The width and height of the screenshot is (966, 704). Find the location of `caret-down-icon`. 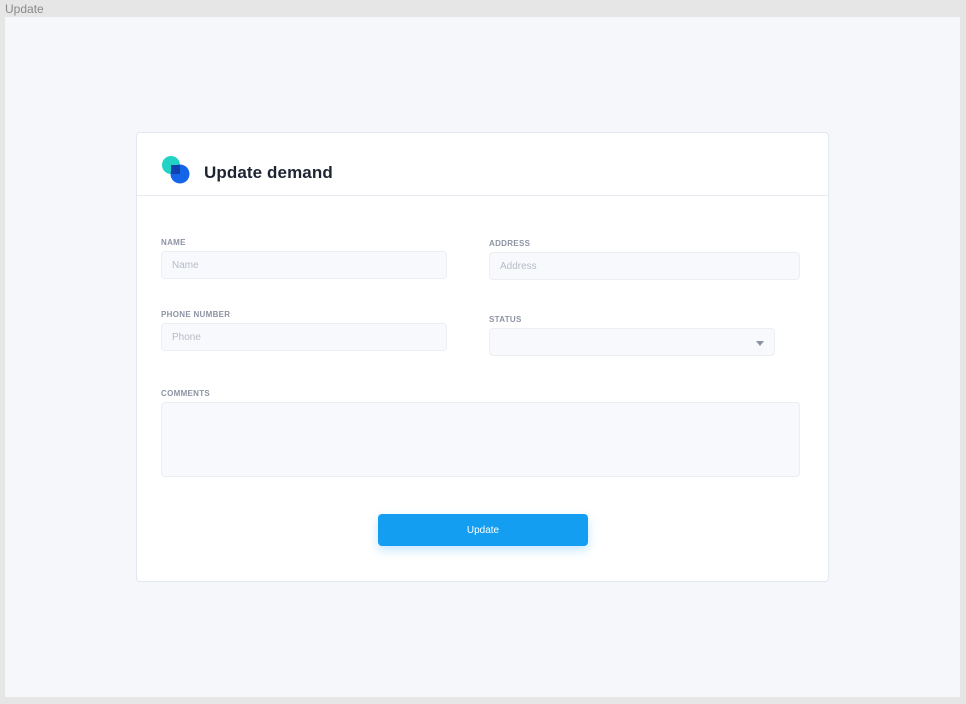

caret-down-icon is located at coordinates (760, 343).